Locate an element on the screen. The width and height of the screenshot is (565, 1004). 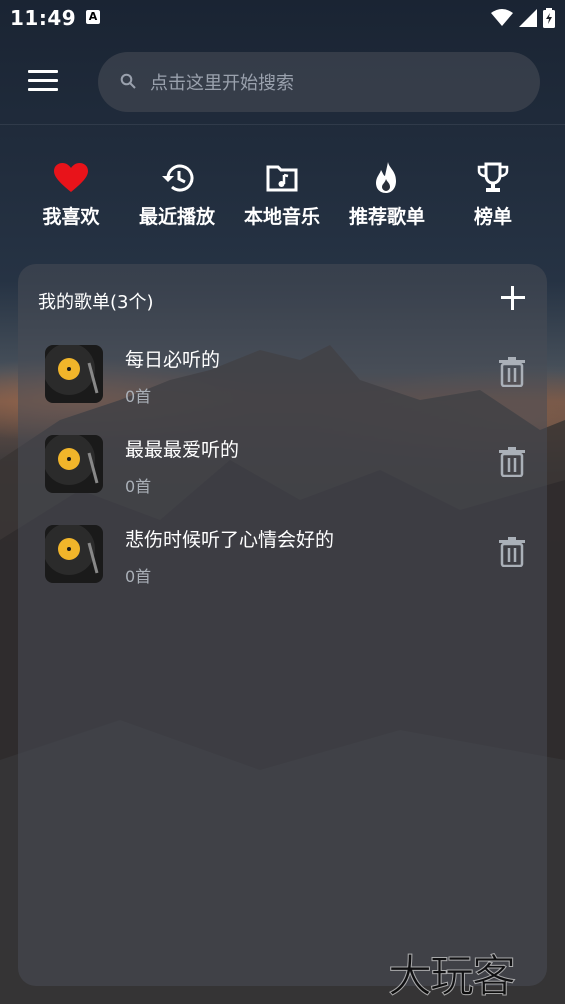
top-bar is located at coordinates (282, 84).